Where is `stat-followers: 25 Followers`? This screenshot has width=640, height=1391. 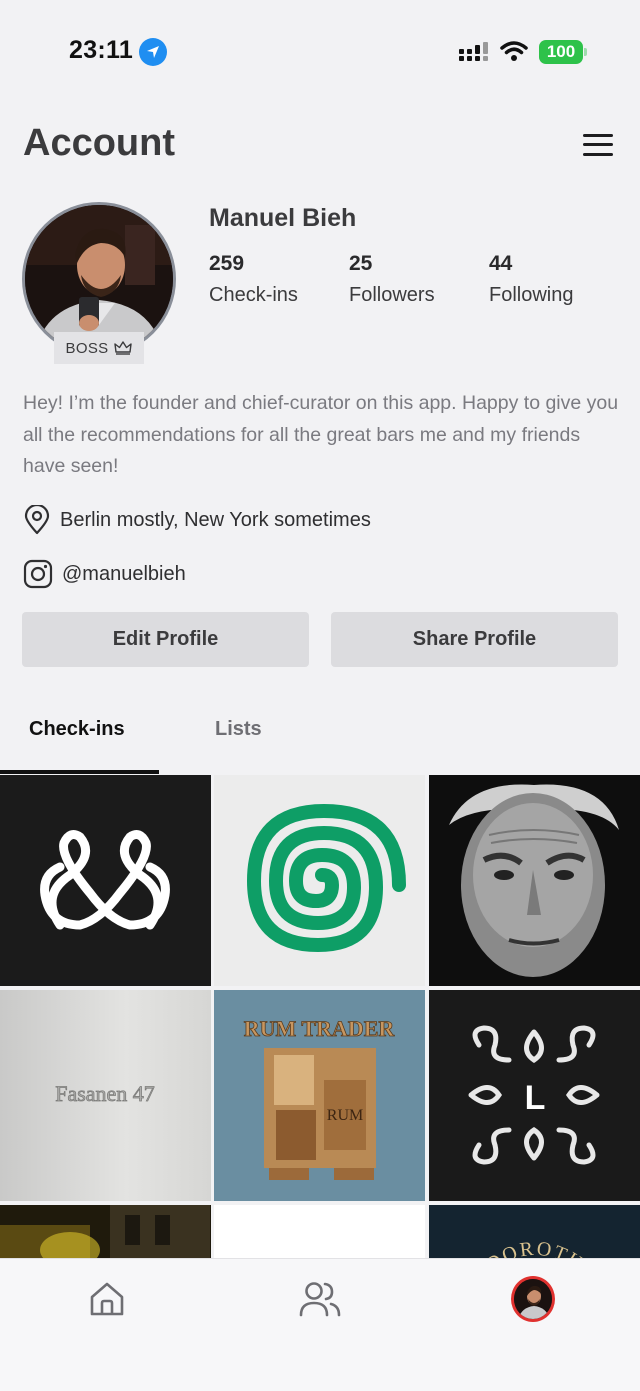
stat-followers: 25 Followers is located at coordinates (392, 279).